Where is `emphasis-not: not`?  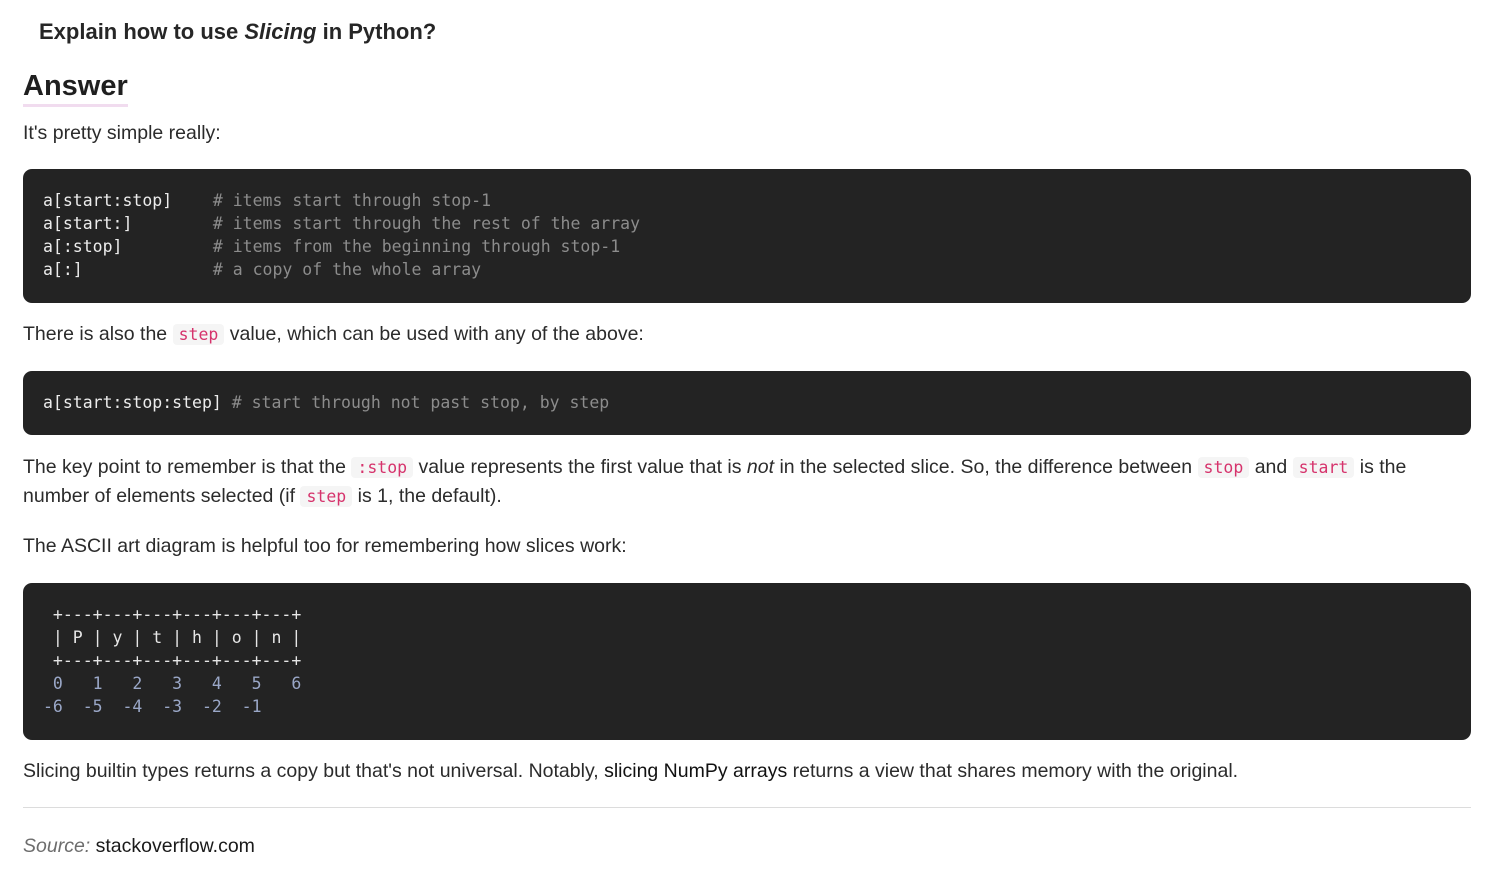
emphasis-not: not is located at coordinates (760, 467).